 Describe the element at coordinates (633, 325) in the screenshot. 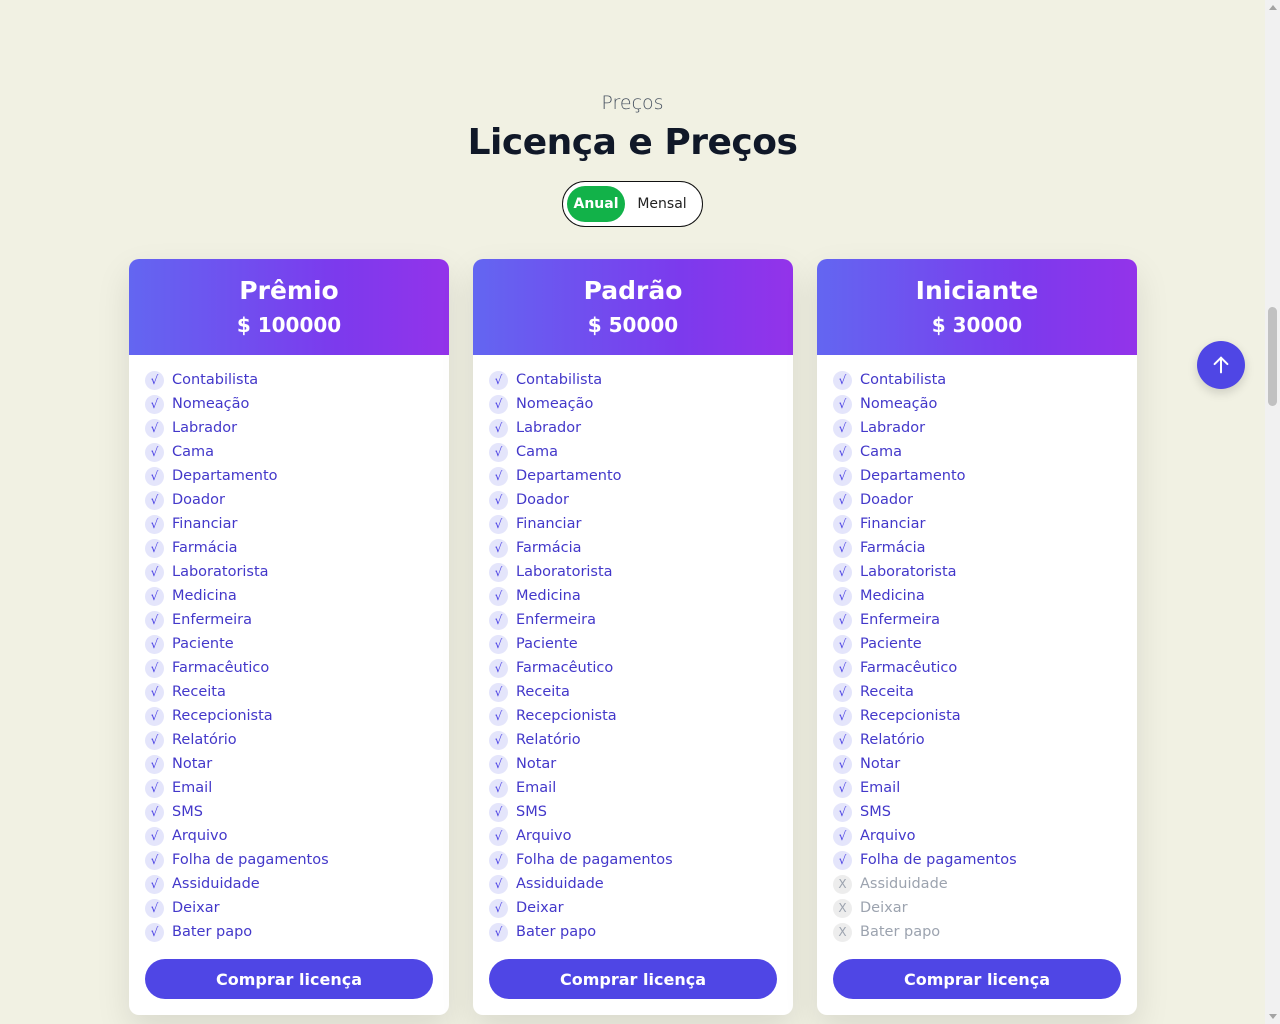

I see `plan-price: $ 50000` at that location.